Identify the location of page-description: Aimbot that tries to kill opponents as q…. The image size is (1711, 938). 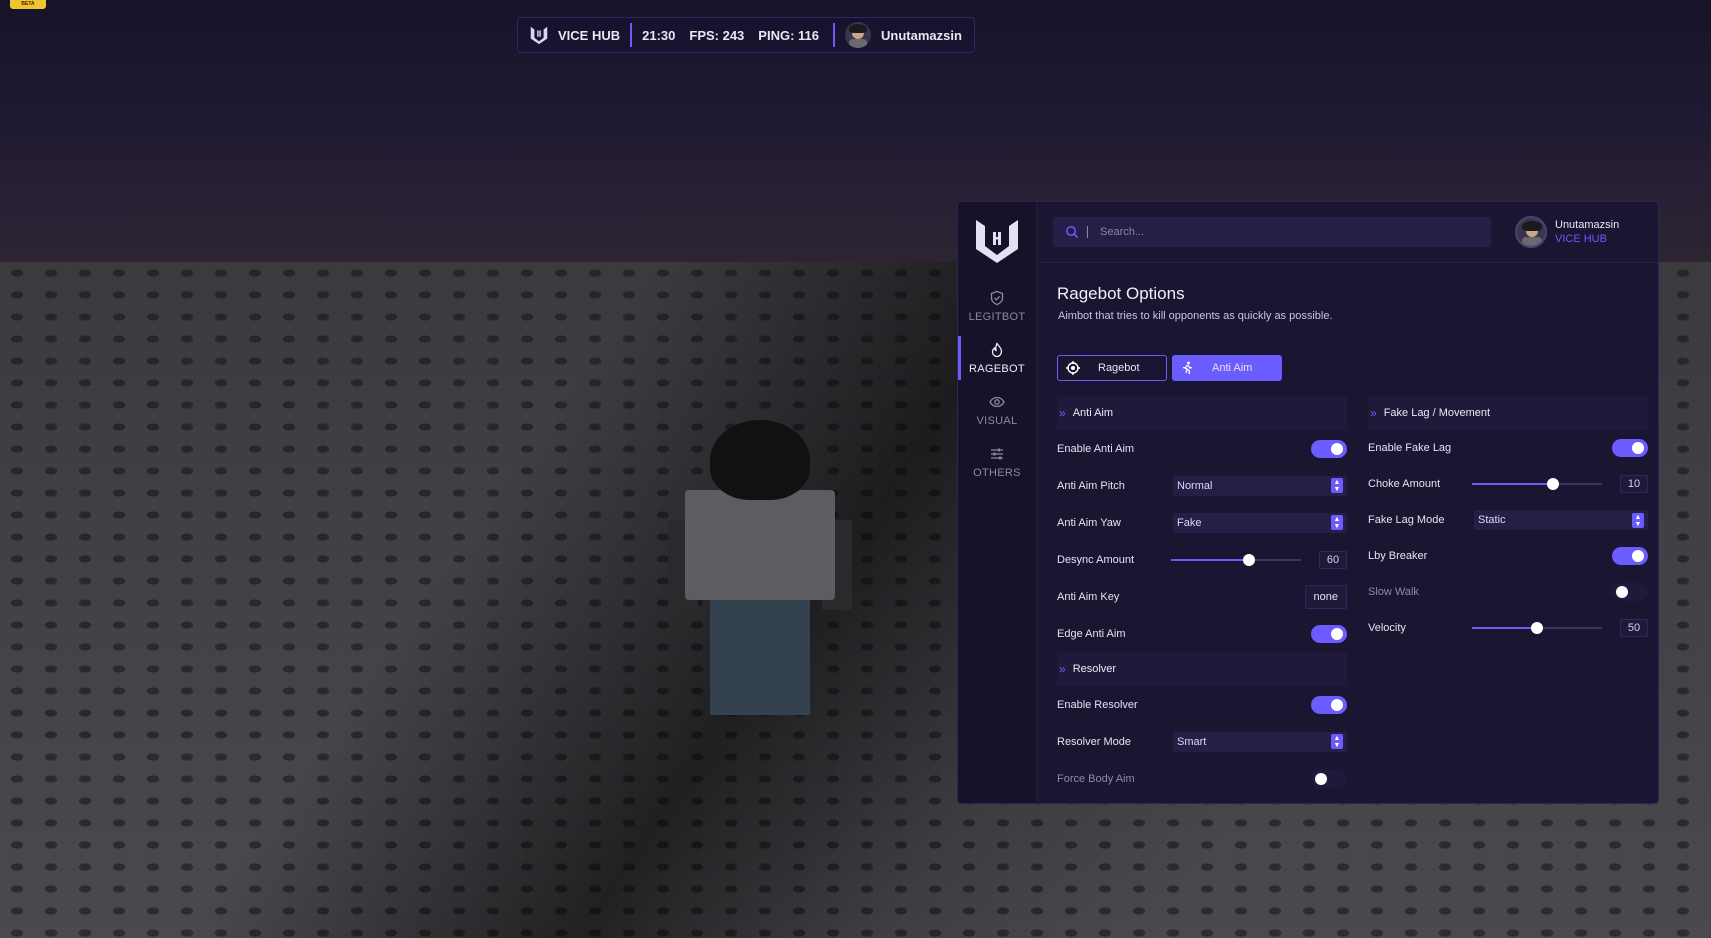
(1195, 316).